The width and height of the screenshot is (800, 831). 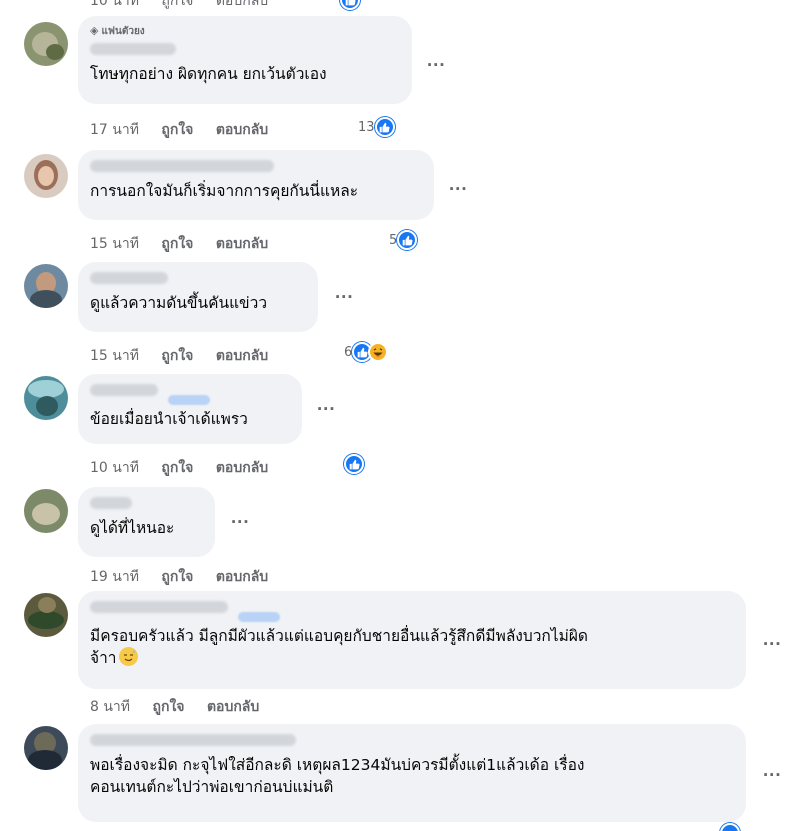 I want to click on comment-actions: 17 นาที ถูกใจ ตอบกลับ, so click(x=188, y=130).